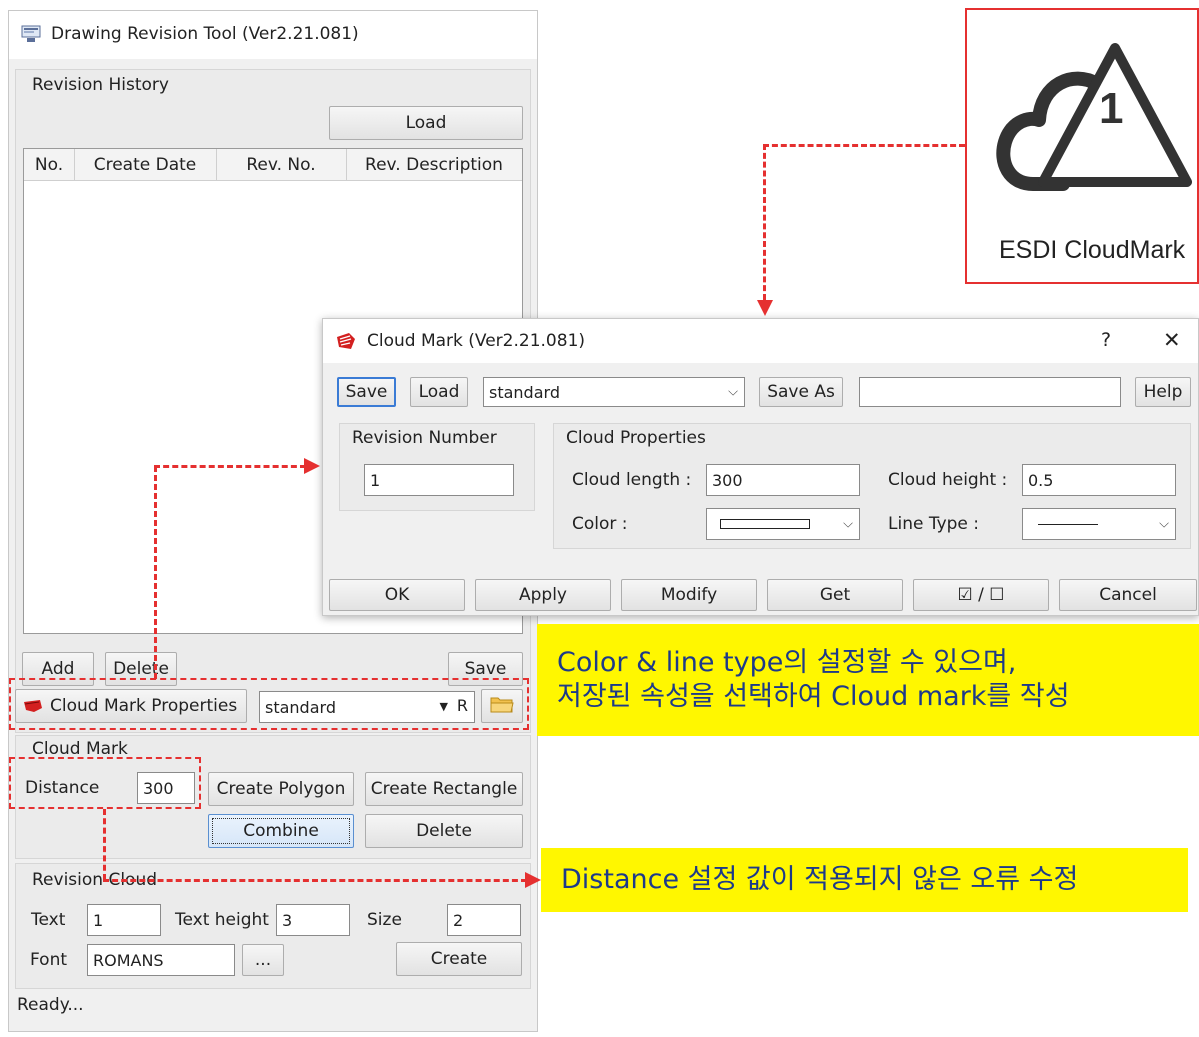 The height and width of the screenshot is (1037, 1199). What do you see at coordinates (31, 34) in the screenshot?
I see `app-icon` at bounding box center [31, 34].